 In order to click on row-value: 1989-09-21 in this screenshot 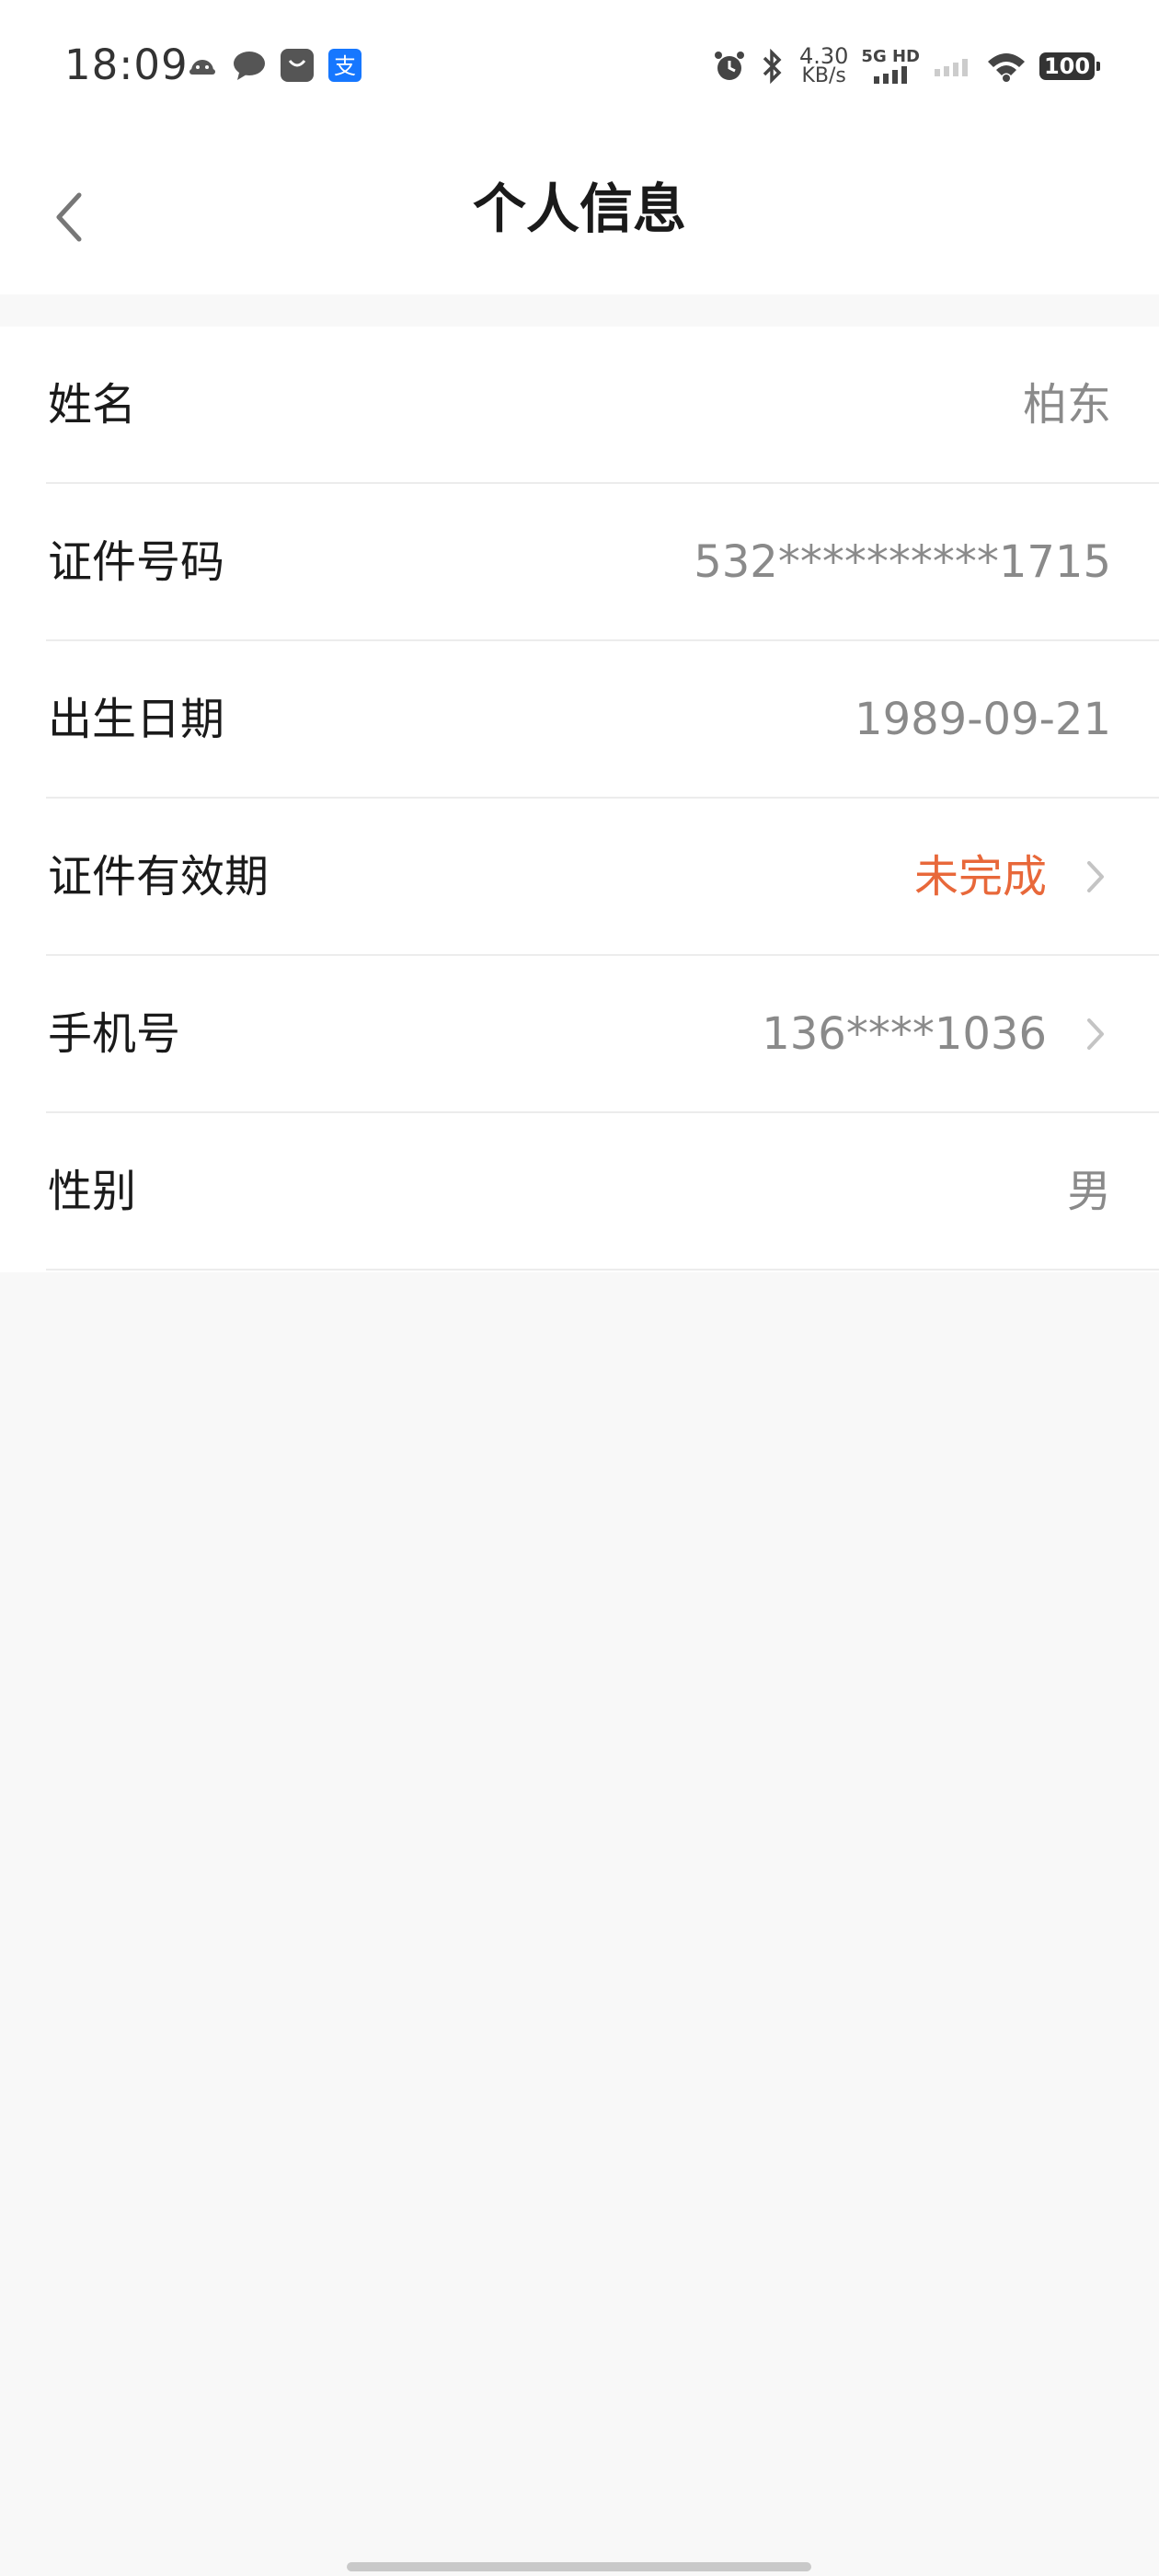, I will do `click(983, 719)`.